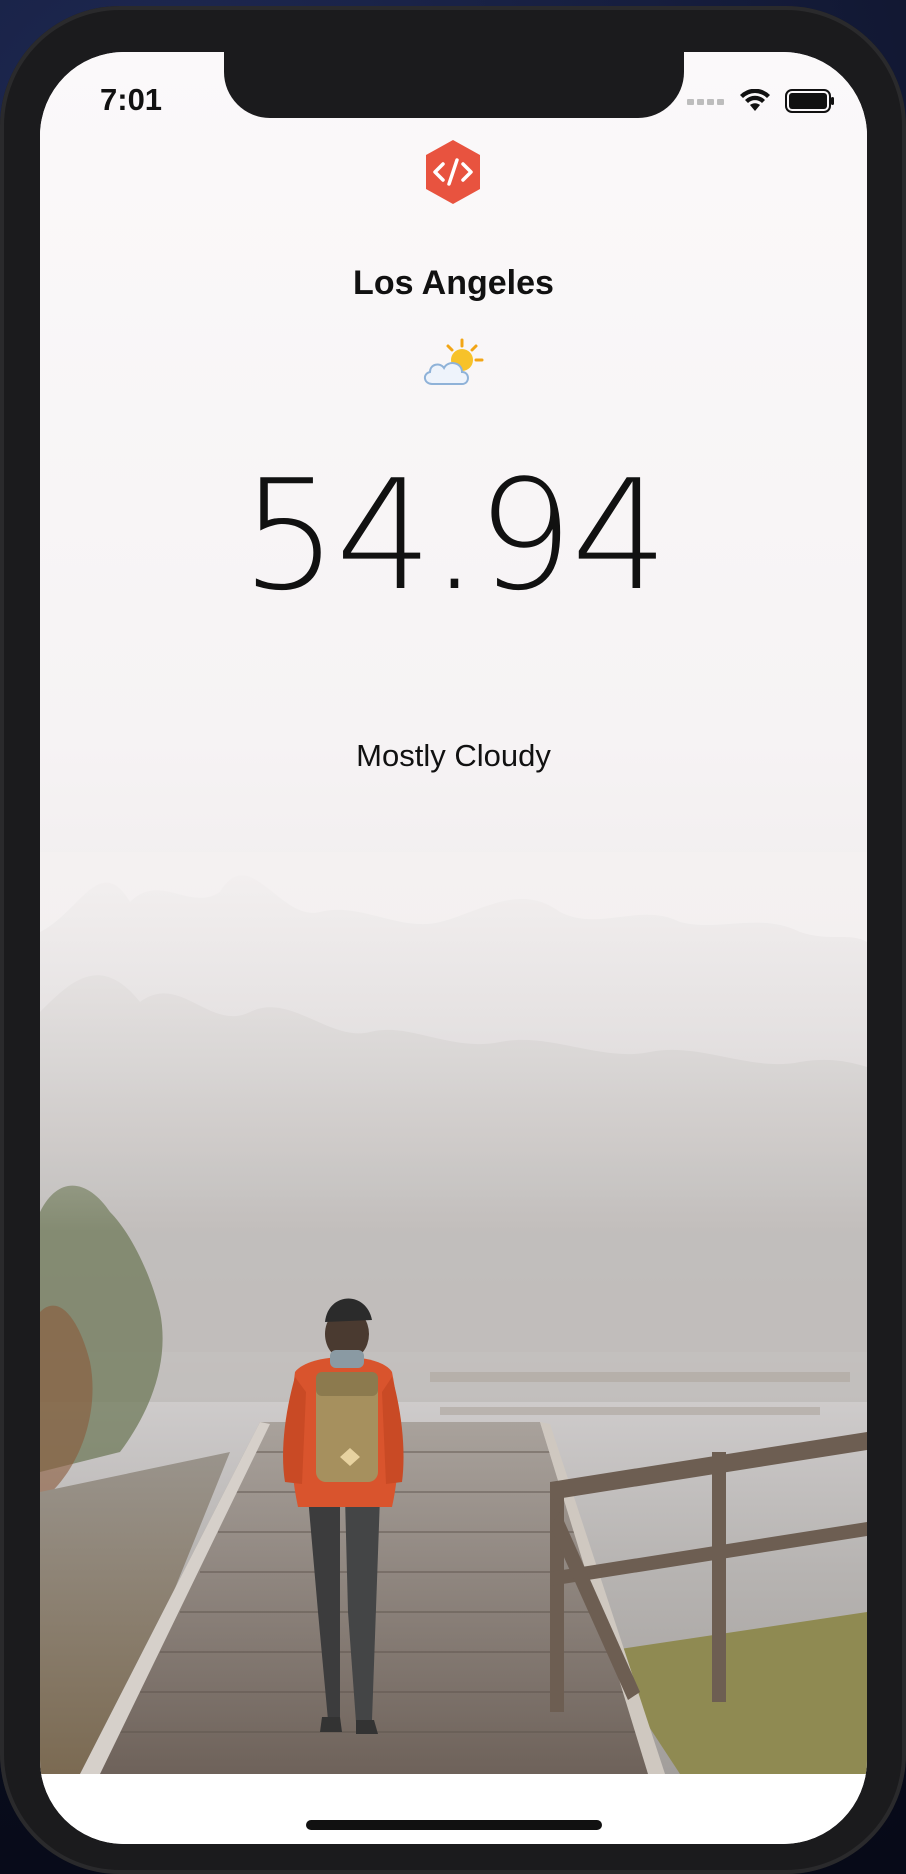 The width and height of the screenshot is (906, 1874). Describe the element at coordinates (755, 100) in the screenshot. I see `wifi-icon` at that location.